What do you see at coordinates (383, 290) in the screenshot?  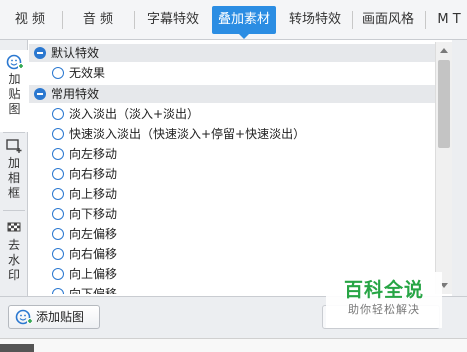 I see `watermark-title: 百科全说` at bounding box center [383, 290].